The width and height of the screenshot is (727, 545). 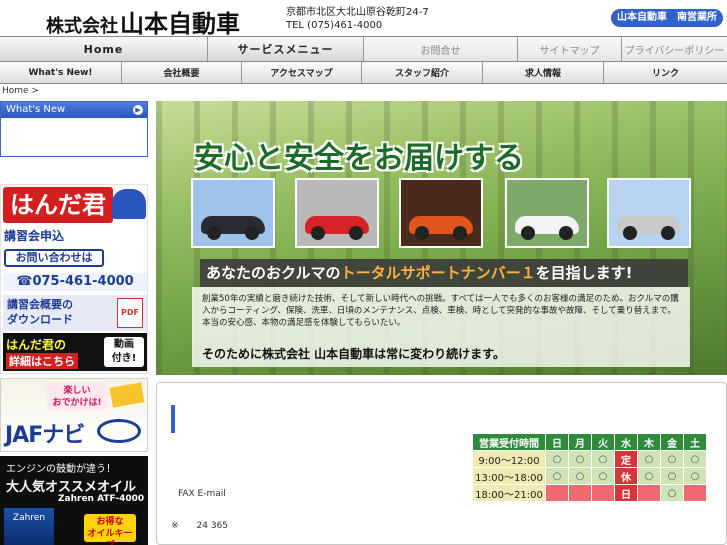 What do you see at coordinates (75, 282) in the screenshot?
I see `banner-phone: ☎075-461-4000` at bounding box center [75, 282].